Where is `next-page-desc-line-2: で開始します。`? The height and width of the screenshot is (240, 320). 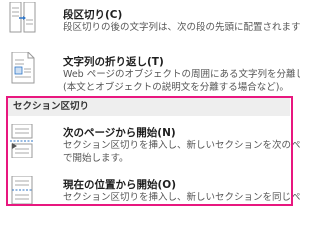 next-page-desc-line-2: で開始します。 is located at coordinates (96, 158).